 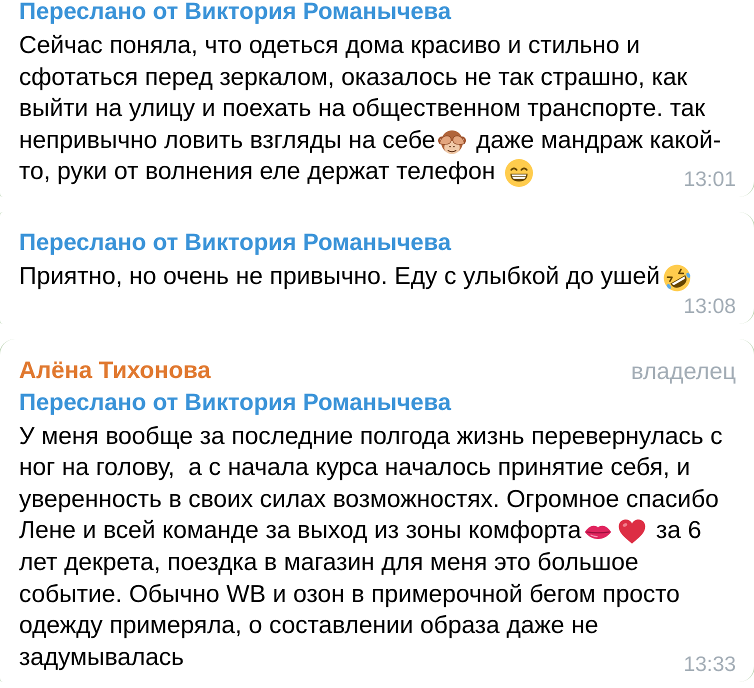 What do you see at coordinates (676, 278) in the screenshot?
I see `laughing-tears-face-icon` at bounding box center [676, 278].